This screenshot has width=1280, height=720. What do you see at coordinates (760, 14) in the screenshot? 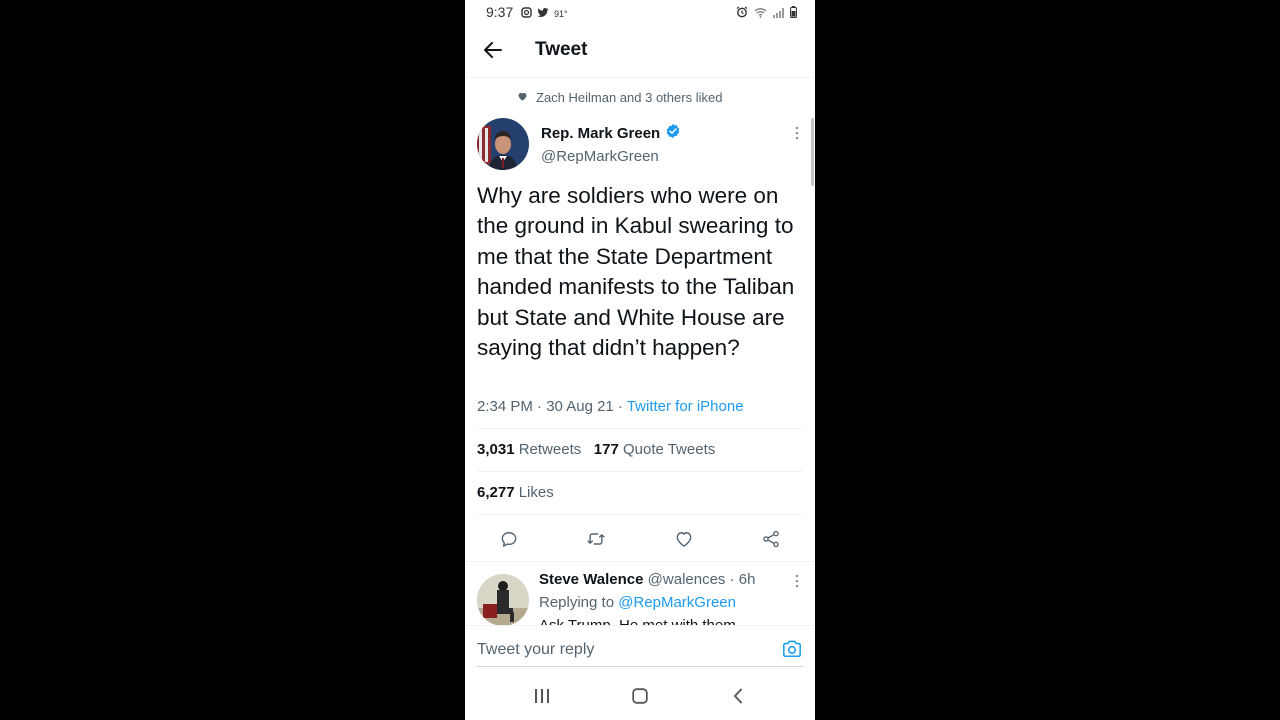
I see `wifi-icon` at bounding box center [760, 14].